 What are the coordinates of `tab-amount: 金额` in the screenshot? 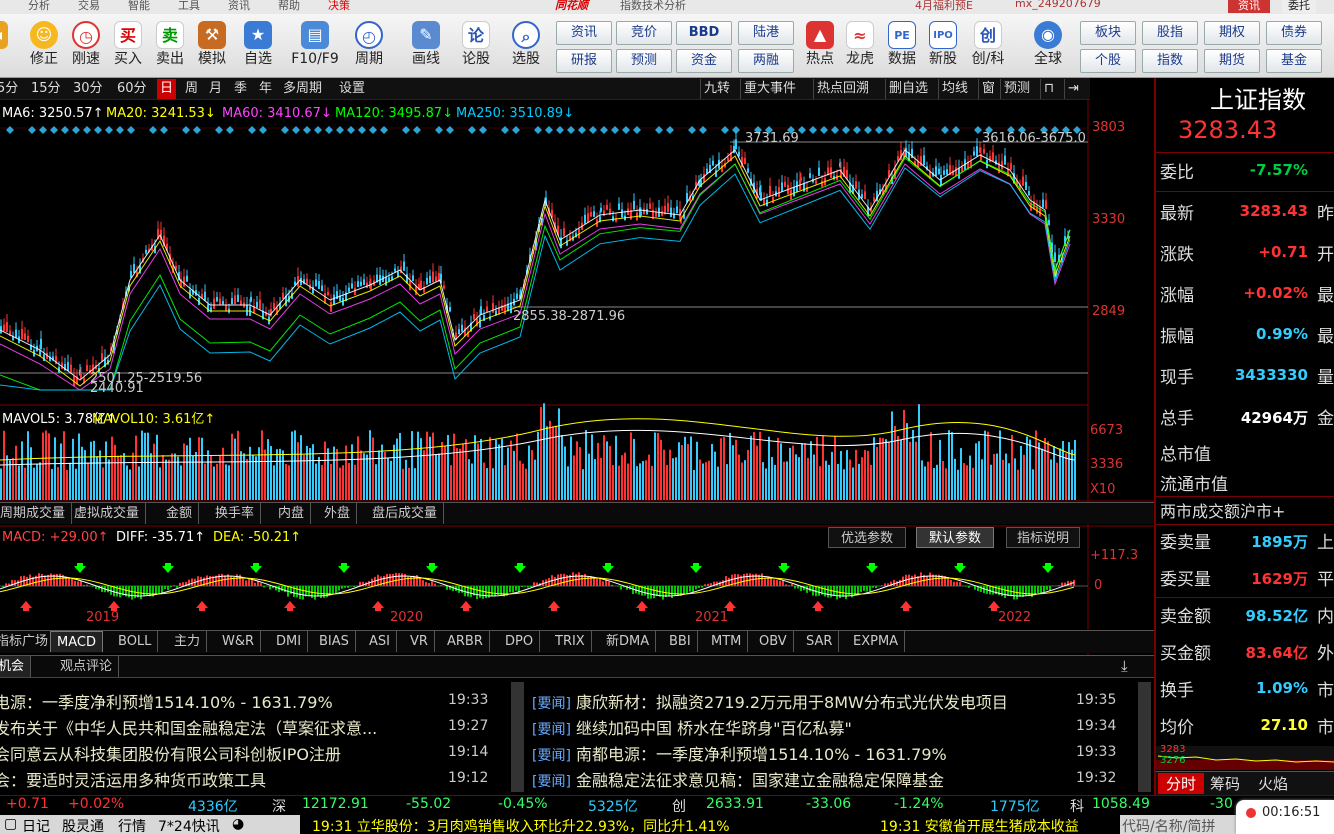 It's located at (180, 513).